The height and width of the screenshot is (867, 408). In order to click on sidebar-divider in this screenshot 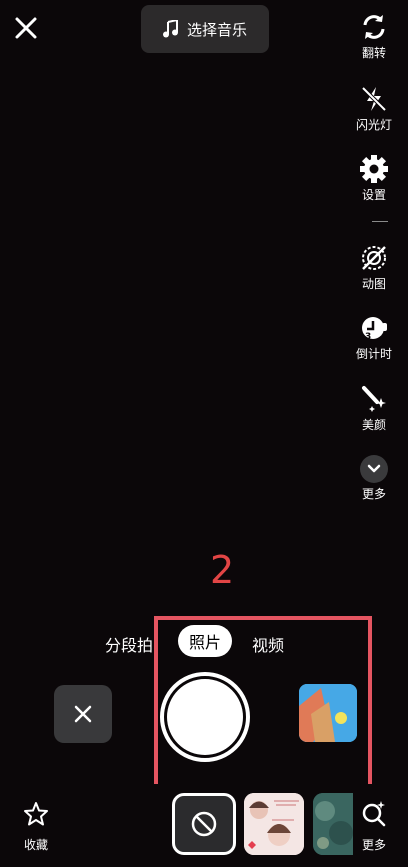, I will do `click(380, 221)`.